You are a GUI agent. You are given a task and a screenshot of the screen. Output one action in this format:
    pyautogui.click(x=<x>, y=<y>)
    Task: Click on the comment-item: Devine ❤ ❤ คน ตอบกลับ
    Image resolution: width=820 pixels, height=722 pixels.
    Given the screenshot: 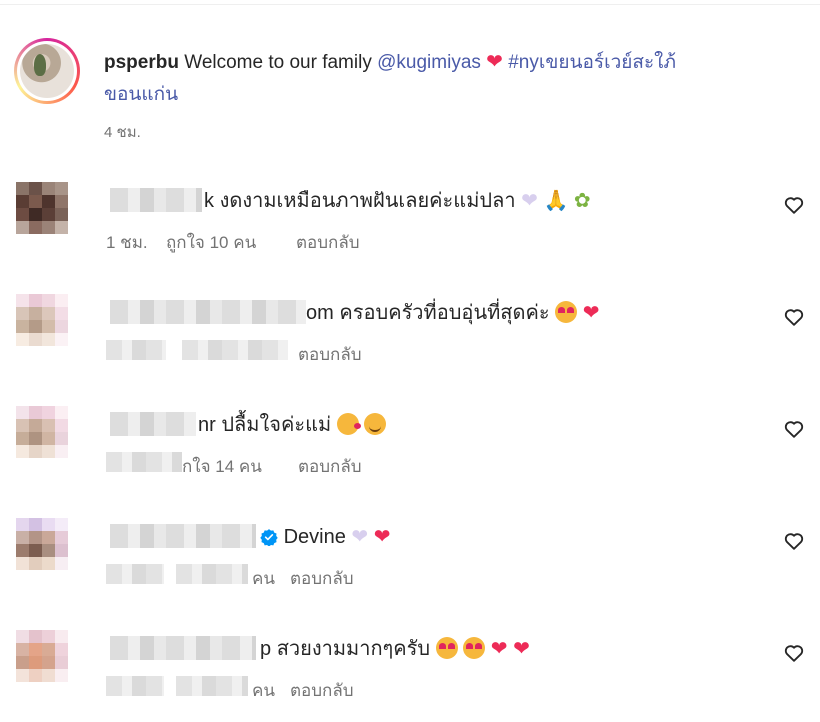 What is the action you would take?
    pyautogui.click(x=411, y=564)
    